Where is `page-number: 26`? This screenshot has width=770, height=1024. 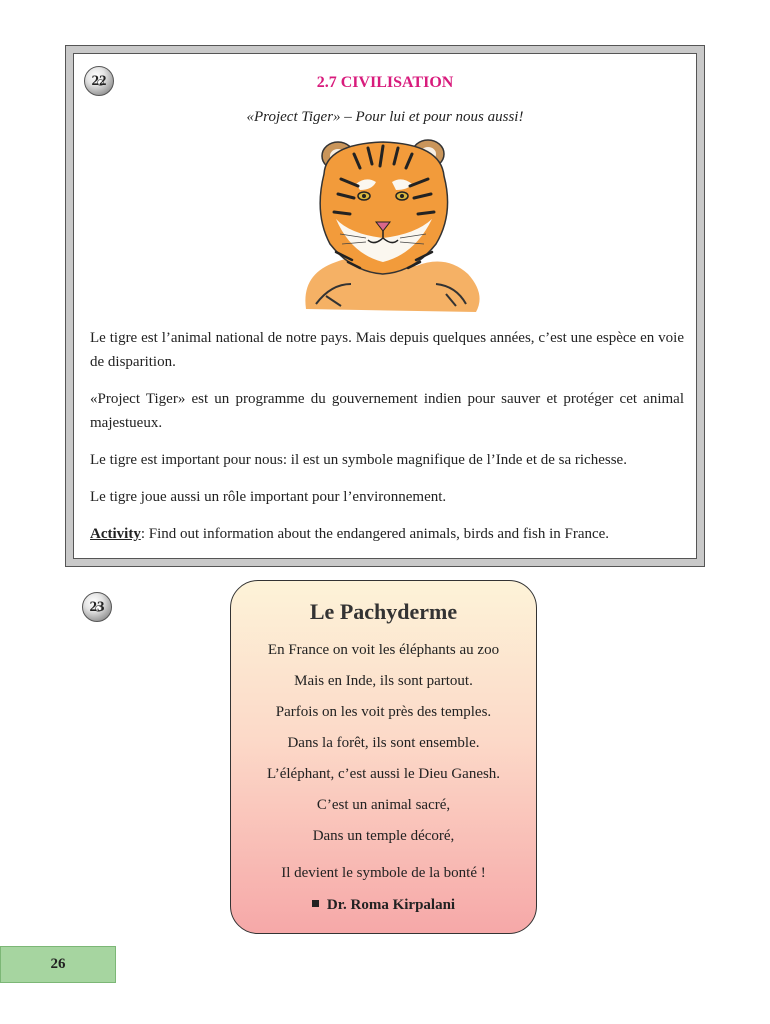 page-number: 26 is located at coordinates (58, 964).